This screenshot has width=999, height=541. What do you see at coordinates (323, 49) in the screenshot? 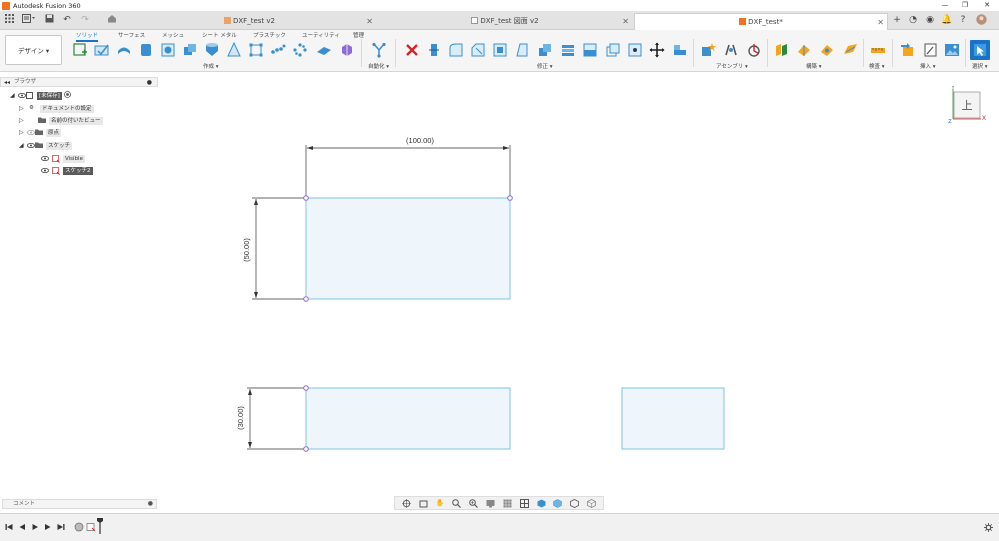
I see `thicken-icon` at bounding box center [323, 49].